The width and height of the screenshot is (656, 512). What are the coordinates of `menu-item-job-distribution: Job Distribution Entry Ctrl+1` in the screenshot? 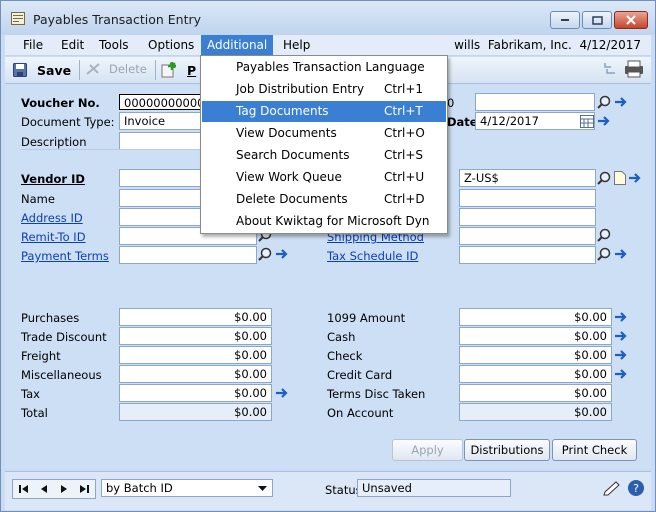 It's located at (324, 89).